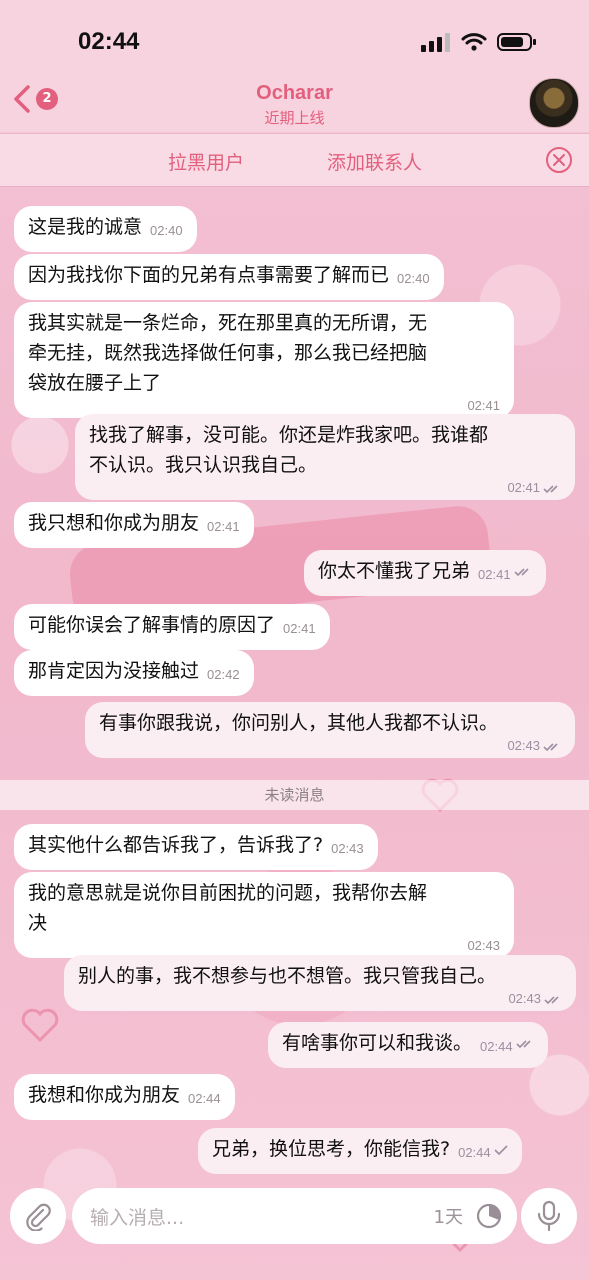 The height and width of the screenshot is (1280, 589). Describe the element at coordinates (294, 39) in the screenshot. I see `status-bar: 02:44` at that location.